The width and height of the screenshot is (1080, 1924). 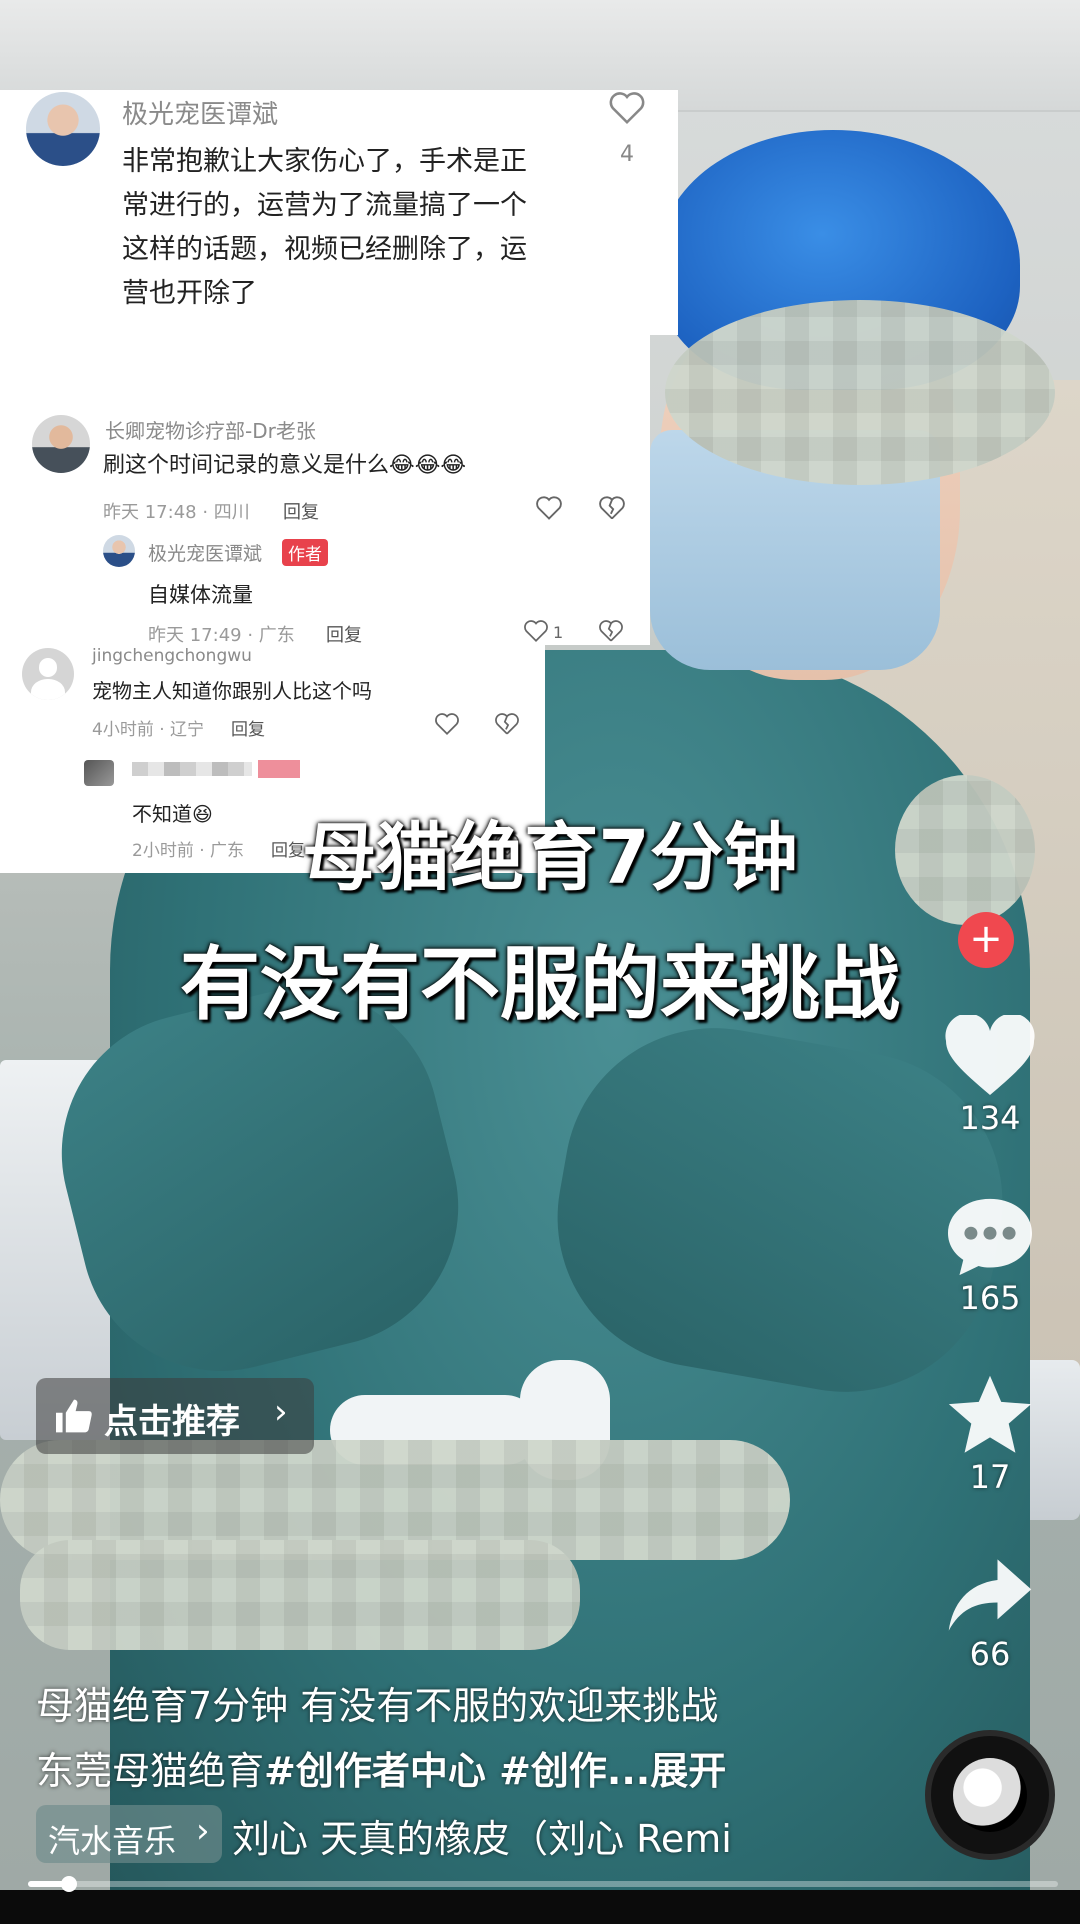 I want to click on follow-plus-button: +, so click(x=986, y=940).